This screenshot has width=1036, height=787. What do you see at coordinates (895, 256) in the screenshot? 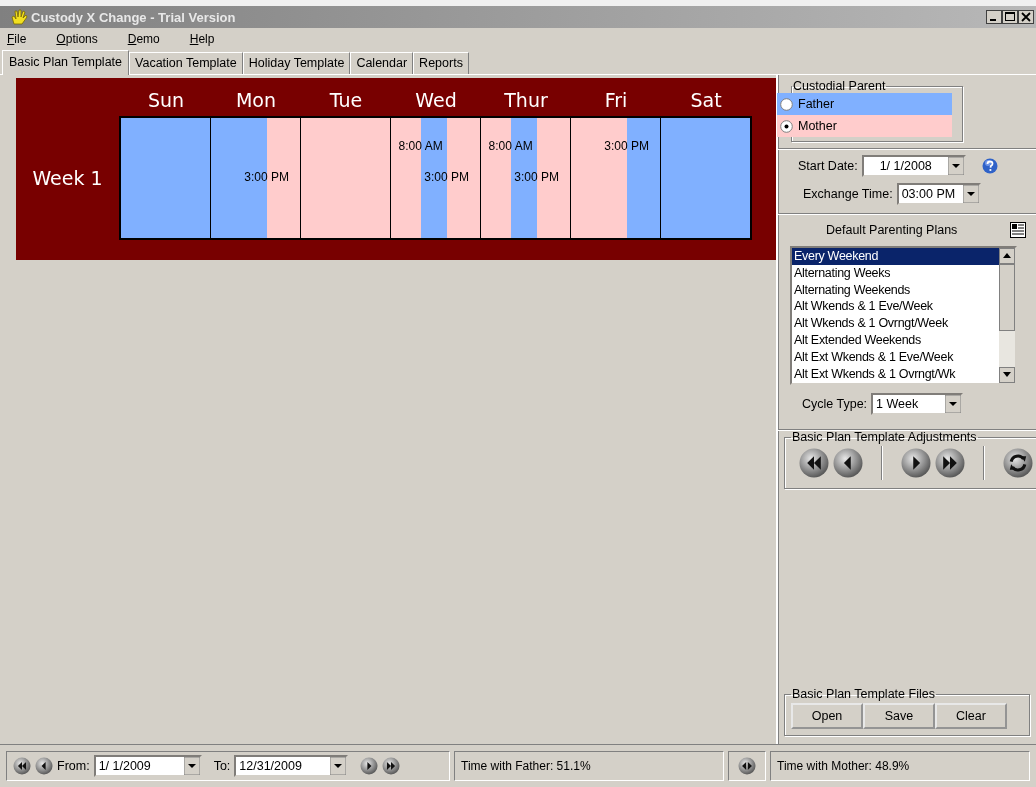
I see `list-item: Every Weekend` at bounding box center [895, 256].